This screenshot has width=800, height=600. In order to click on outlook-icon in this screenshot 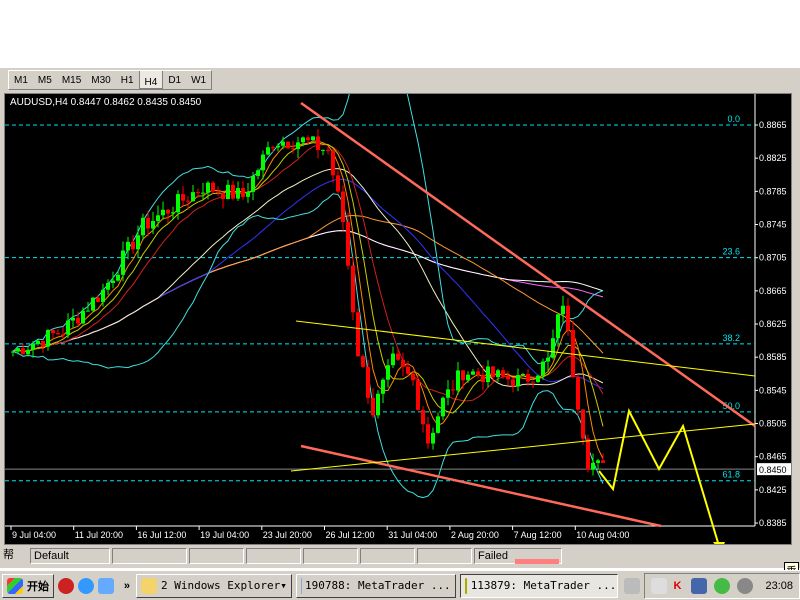, I will do `click(105, 585)`.